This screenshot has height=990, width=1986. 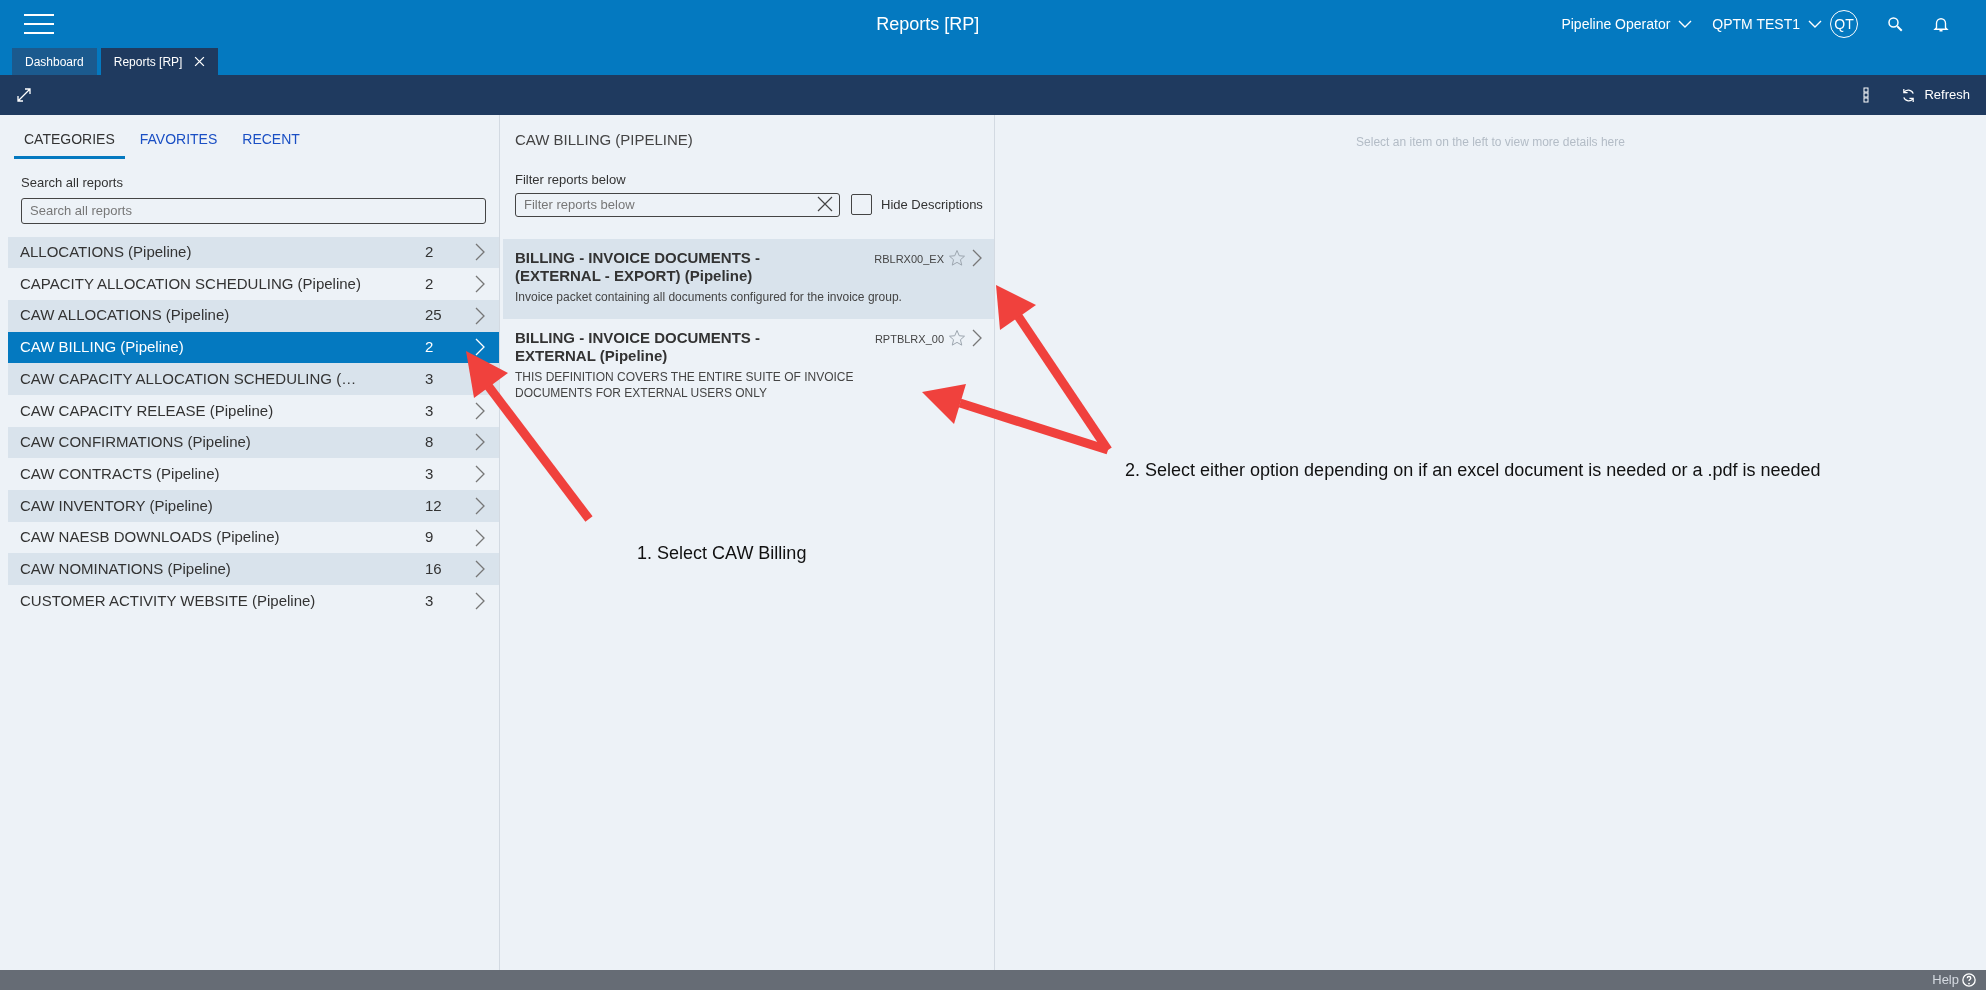 What do you see at coordinates (191, 283) in the screenshot?
I see `category-name: CAPACITY ALLOCATION SCHEDULING (Pipeline)` at bounding box center [191, 283].